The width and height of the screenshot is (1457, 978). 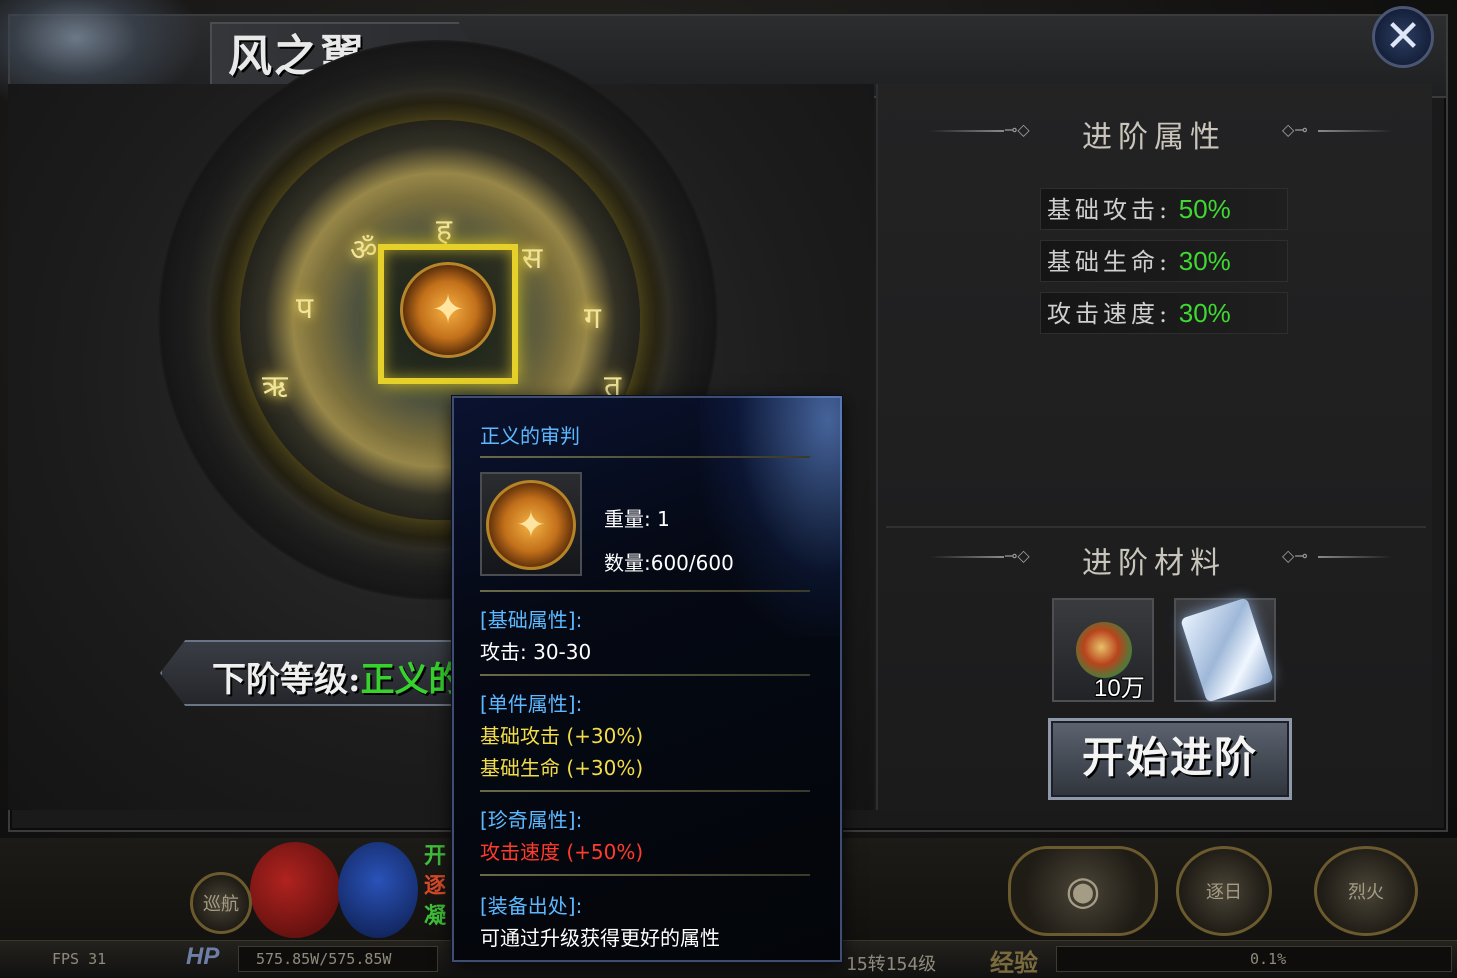 What do you see at coordinates (1014, 963) in the screenshot?
I see `exp-label: 经验` at bounding box center [1014, 963].